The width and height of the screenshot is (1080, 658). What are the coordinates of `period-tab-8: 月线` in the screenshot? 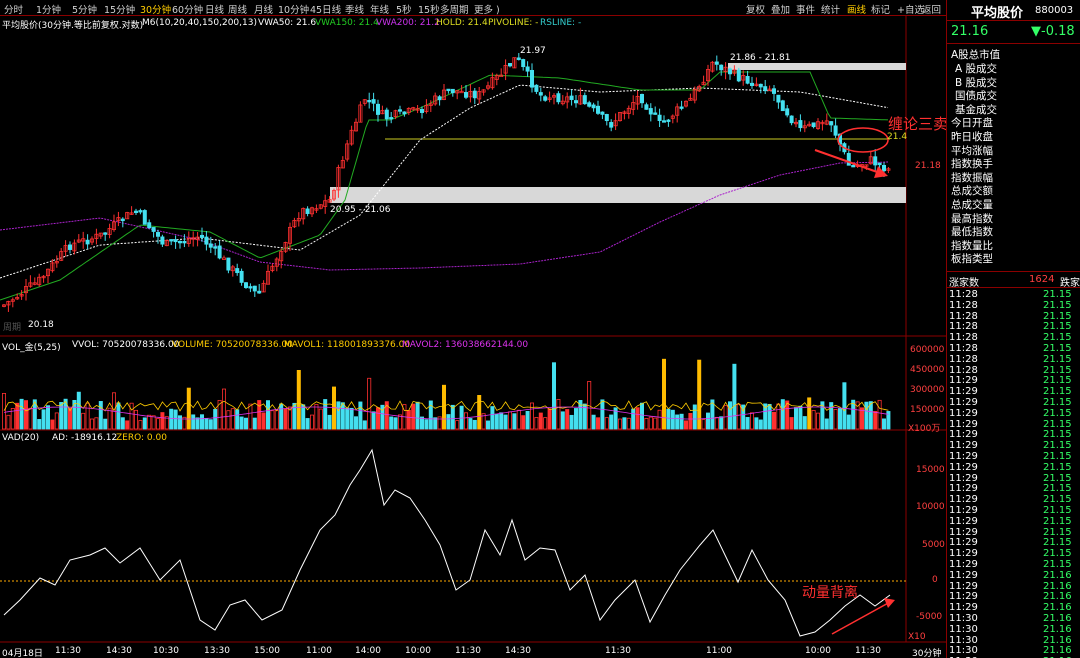 It's located at (263, 9).